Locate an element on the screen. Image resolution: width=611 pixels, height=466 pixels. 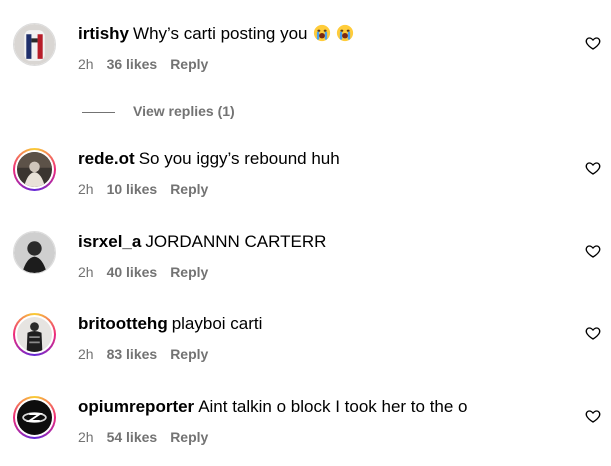
comment-username: irtishy is located at coordinates (103, 33).